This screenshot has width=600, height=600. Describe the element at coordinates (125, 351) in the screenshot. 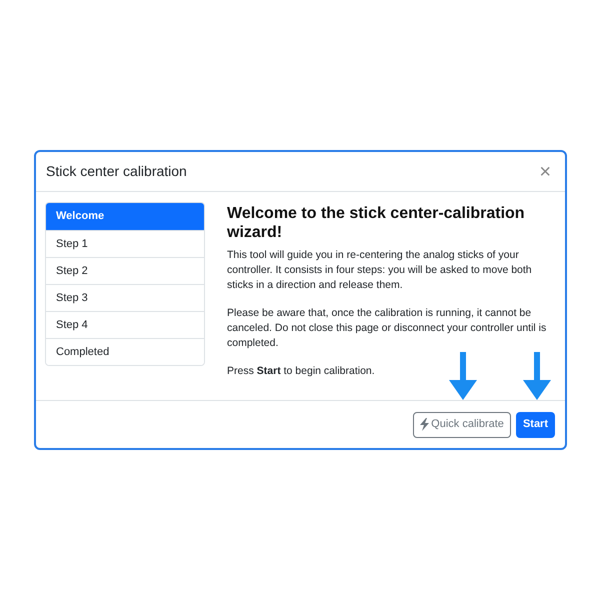

I see `step-item: Completed` at that location.